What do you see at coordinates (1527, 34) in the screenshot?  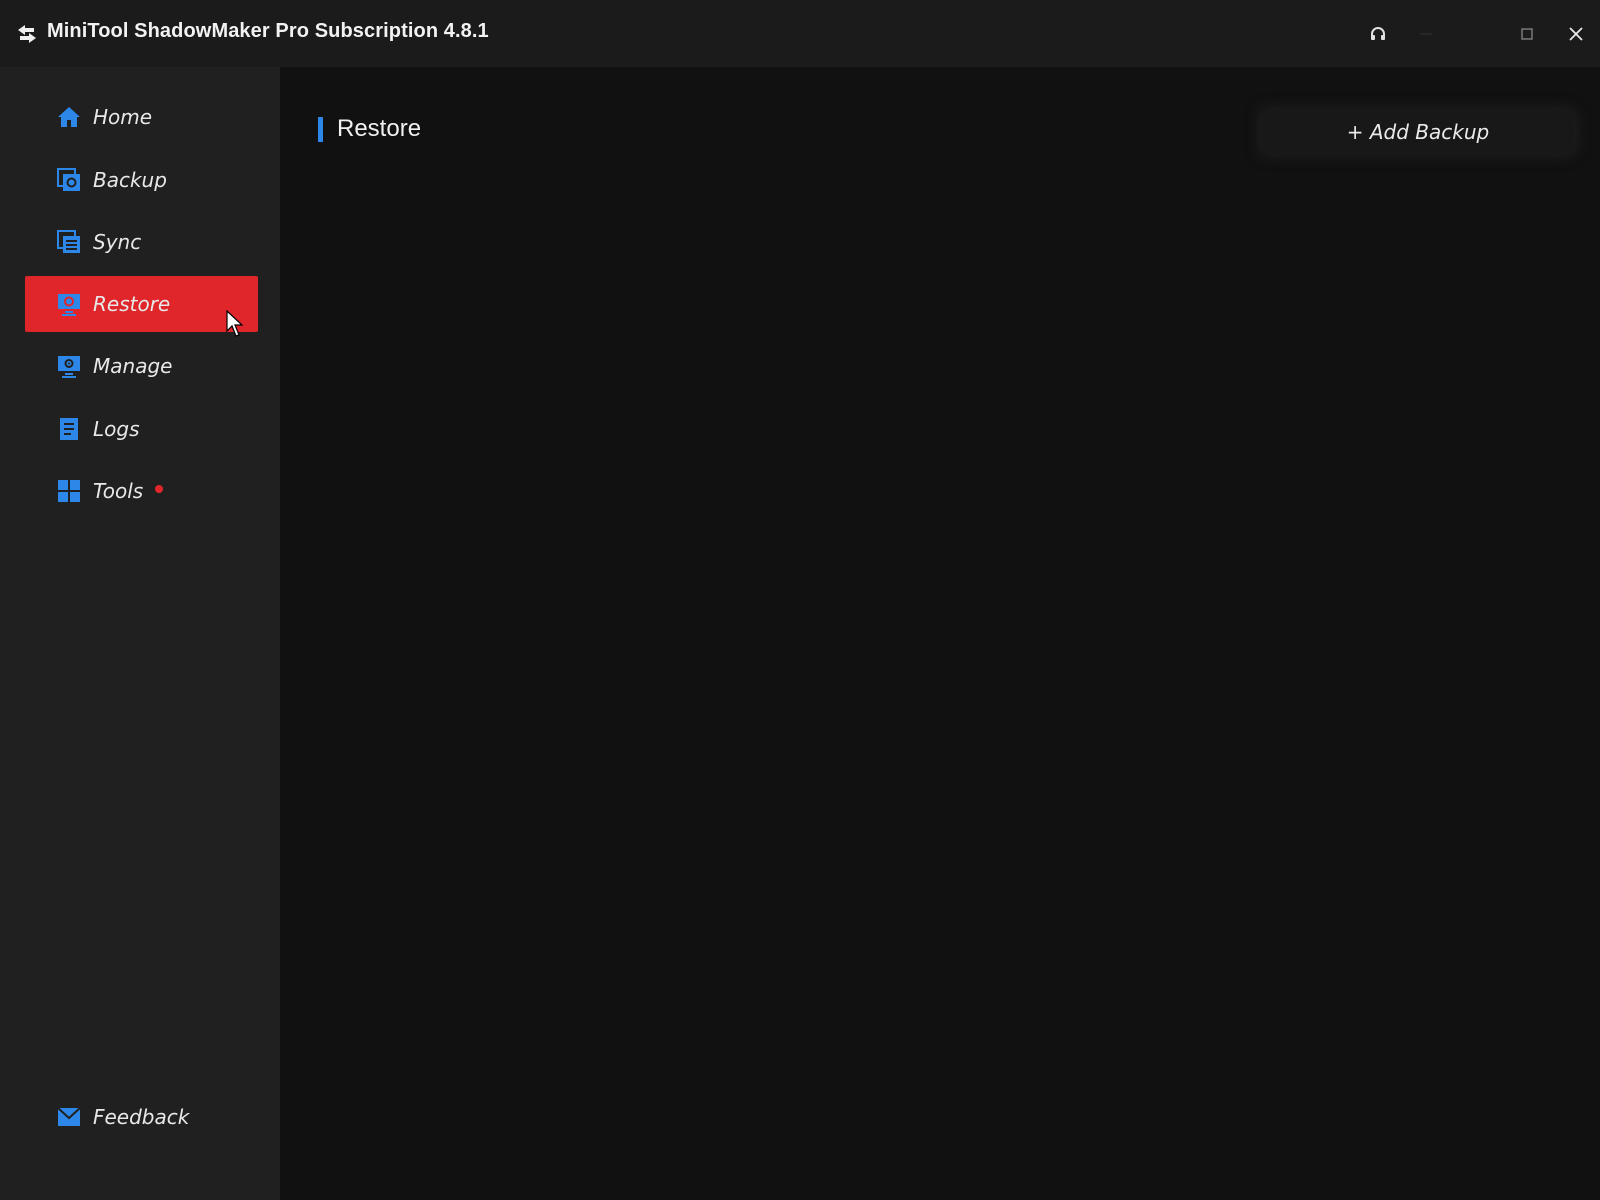 I see `maximize-icon` at bounding box center [1527, 34].